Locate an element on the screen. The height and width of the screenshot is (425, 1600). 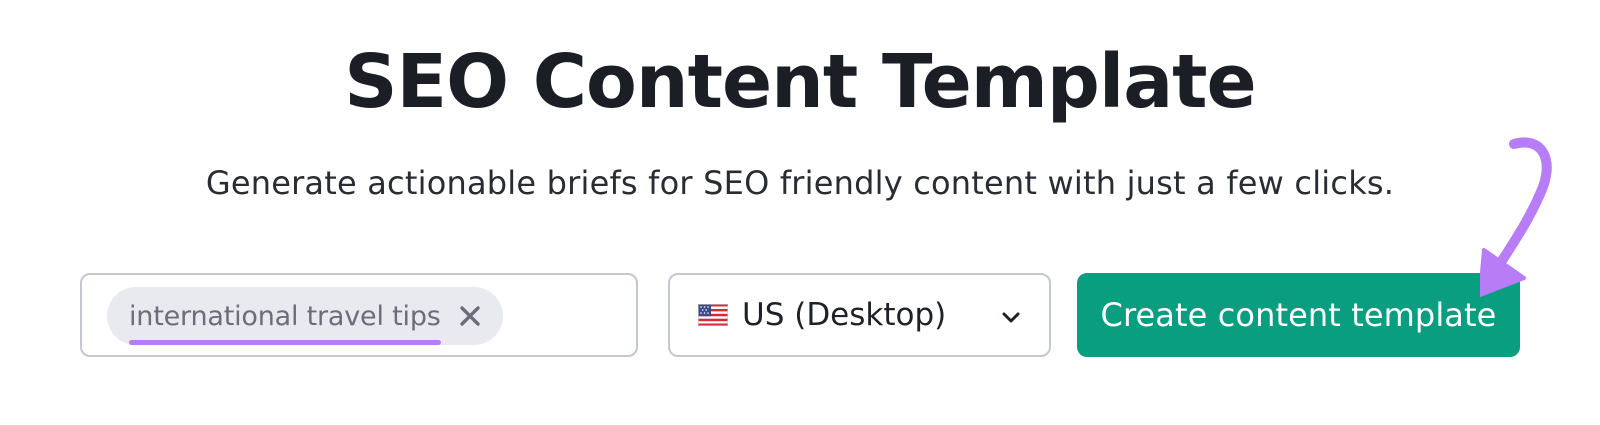
close-icon is located at coordinates (470, 316).